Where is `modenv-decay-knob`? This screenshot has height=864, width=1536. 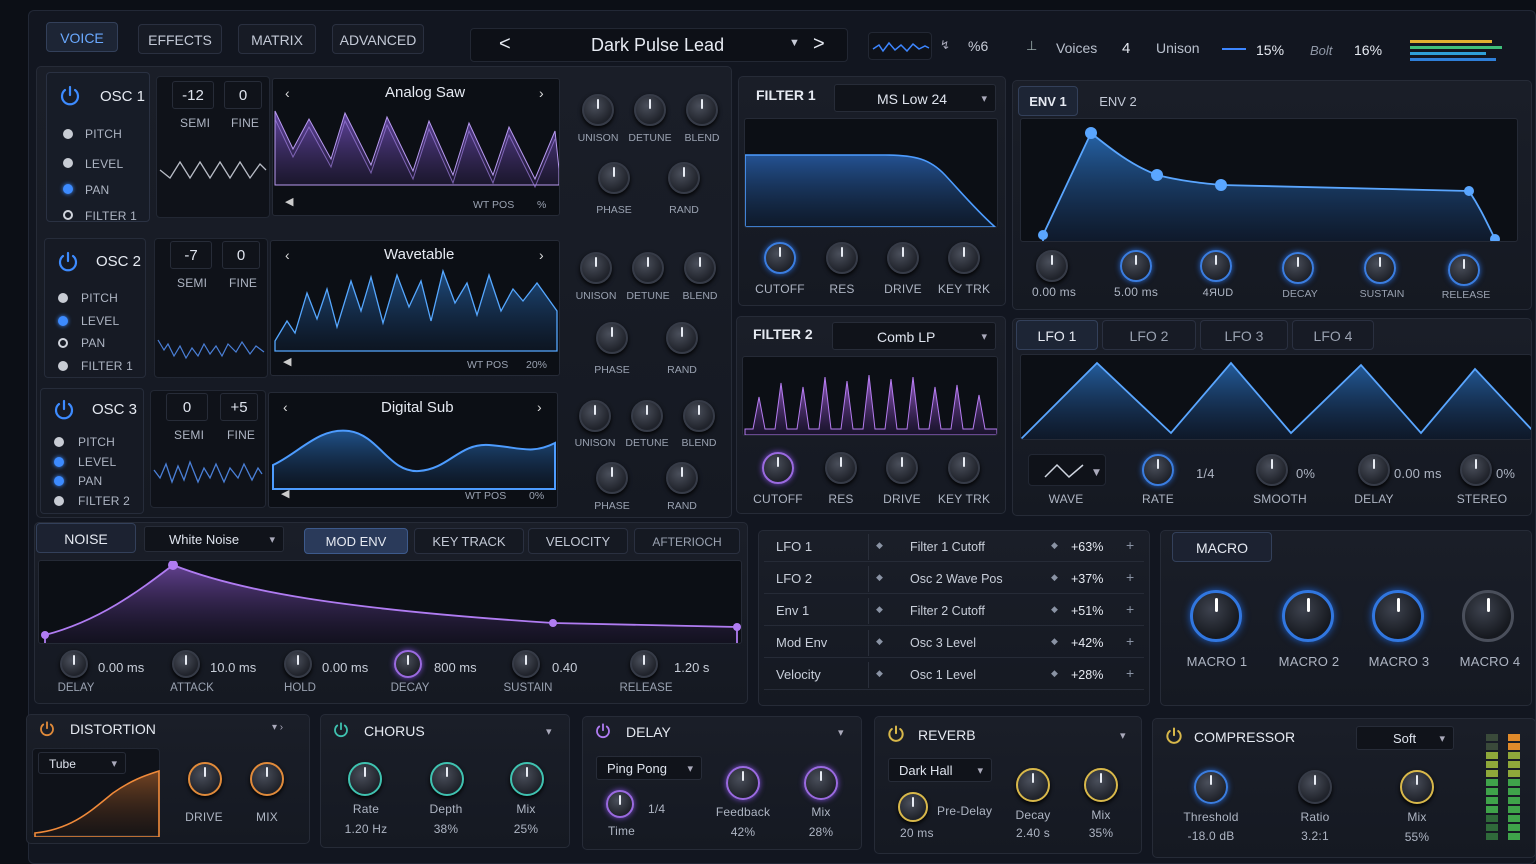
modenv-decay-knob is located at coordinates (408, 664).